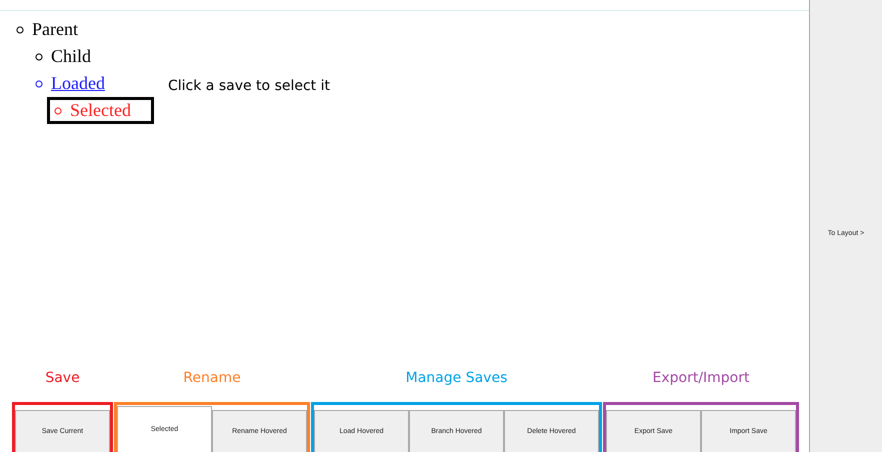 The image size is (882, 452). What do you see at coordinates (100, 110) in the screenshot?
I see `tree-item: Selected` at bounding box center [100, 110].